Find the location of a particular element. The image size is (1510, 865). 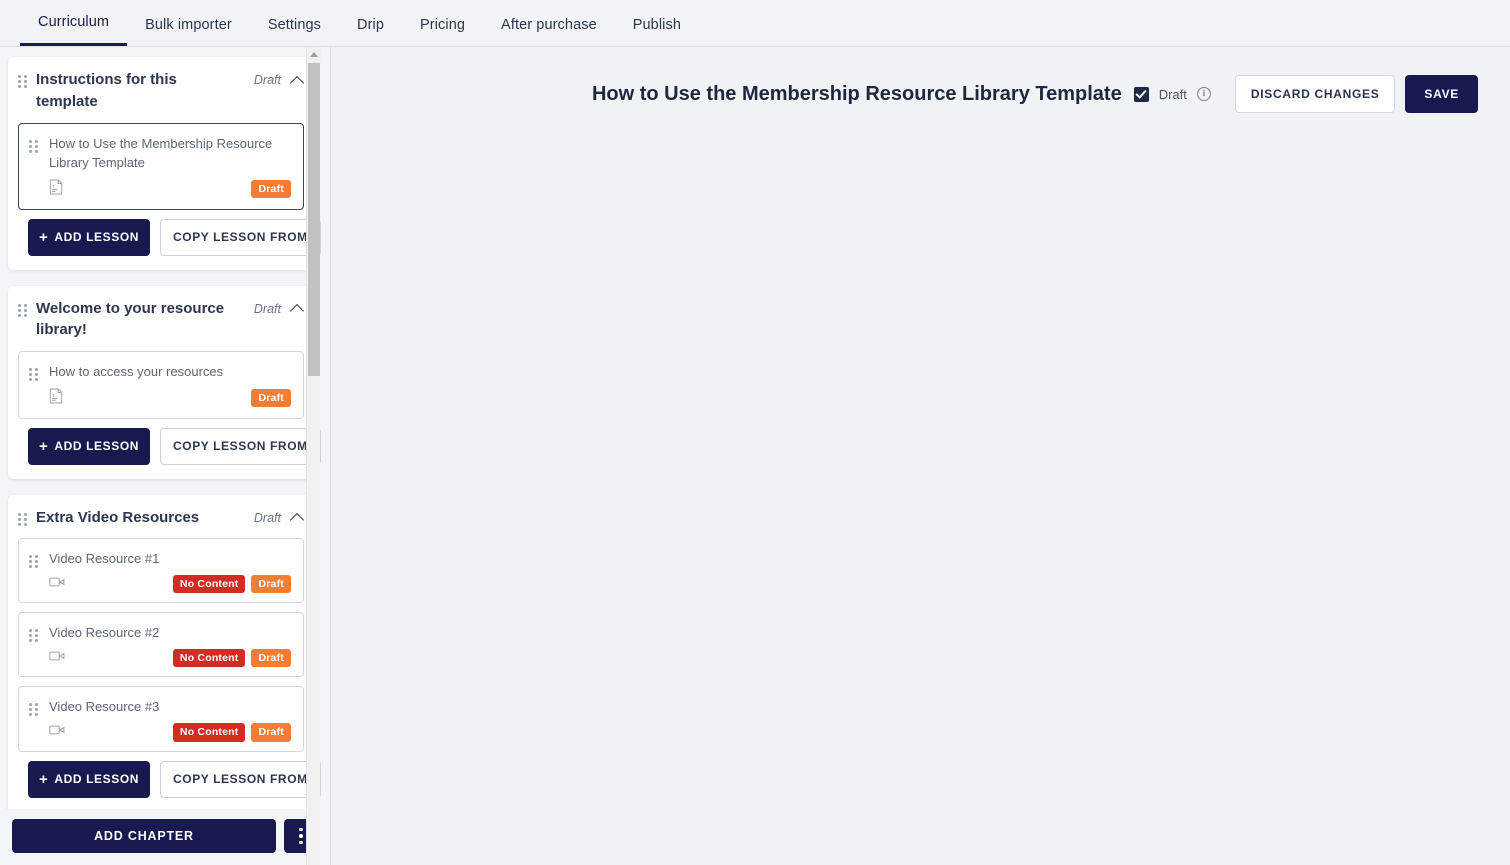

lesson-item: How to access your resources T Draft is located at coordinates (161, 385).